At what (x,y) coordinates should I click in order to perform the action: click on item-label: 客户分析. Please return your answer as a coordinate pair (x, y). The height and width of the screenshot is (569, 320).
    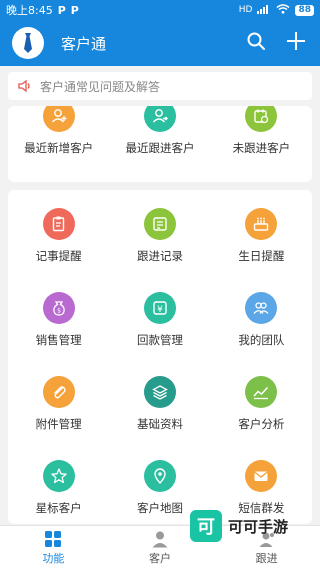
    Looking at the image, I should click on (261, 424).